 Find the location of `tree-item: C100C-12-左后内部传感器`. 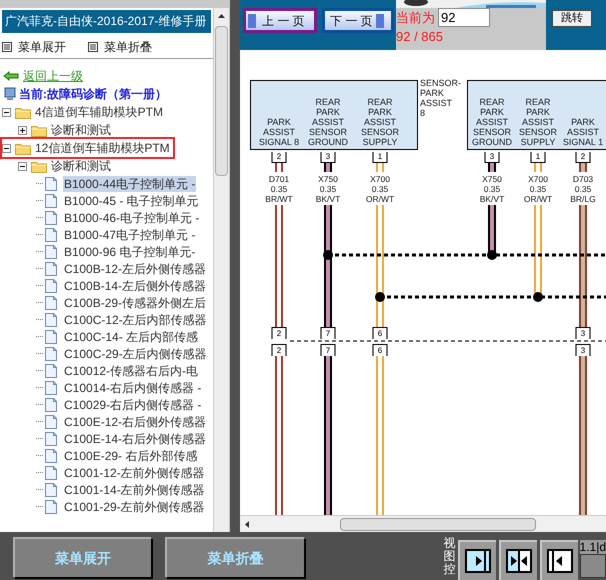

tree-item: C100C-12-左后内部传感器 is located at coordinates (135, 320).